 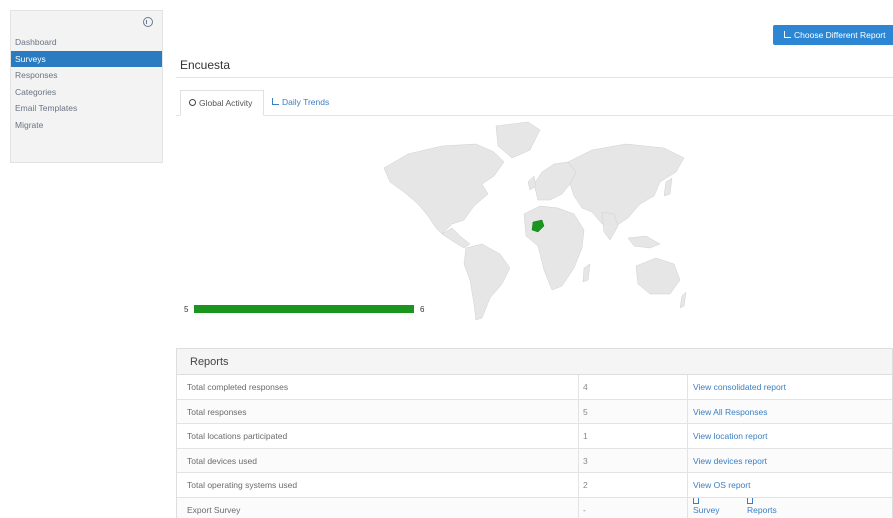 What do you see at coordinates (534, 77) in the screenshot?
I see `title-divider` at bounding box center [534, 77].